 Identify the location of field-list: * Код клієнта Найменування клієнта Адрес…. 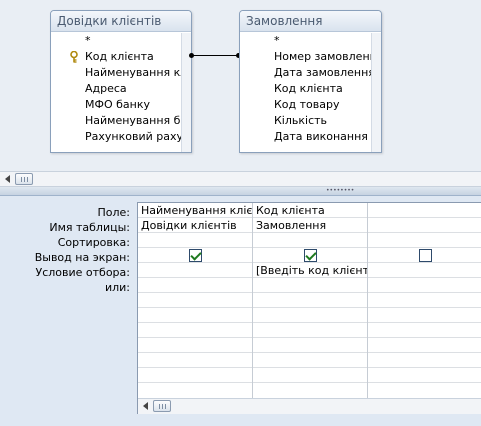
(116, 92).